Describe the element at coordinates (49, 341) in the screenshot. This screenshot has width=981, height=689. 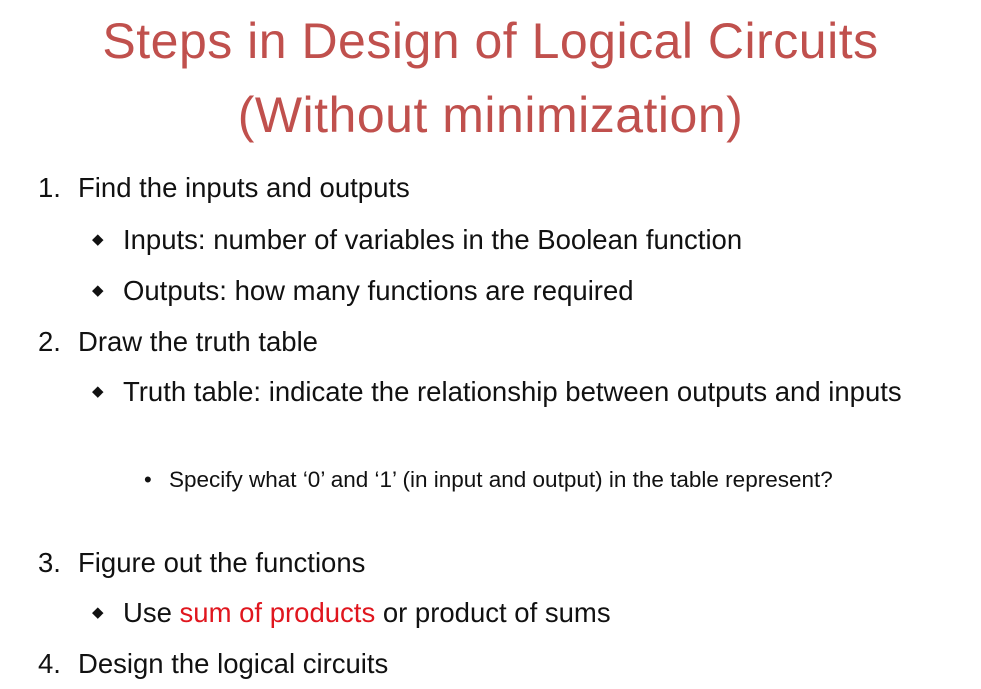
I see `step-number: 2.` at that location.